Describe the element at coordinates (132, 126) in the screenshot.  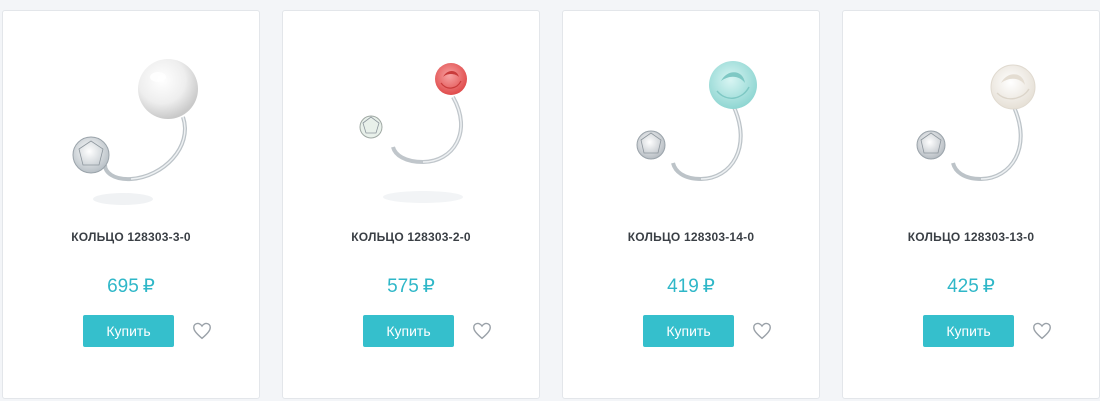
I see `product-image-ring-pearl` at that location.